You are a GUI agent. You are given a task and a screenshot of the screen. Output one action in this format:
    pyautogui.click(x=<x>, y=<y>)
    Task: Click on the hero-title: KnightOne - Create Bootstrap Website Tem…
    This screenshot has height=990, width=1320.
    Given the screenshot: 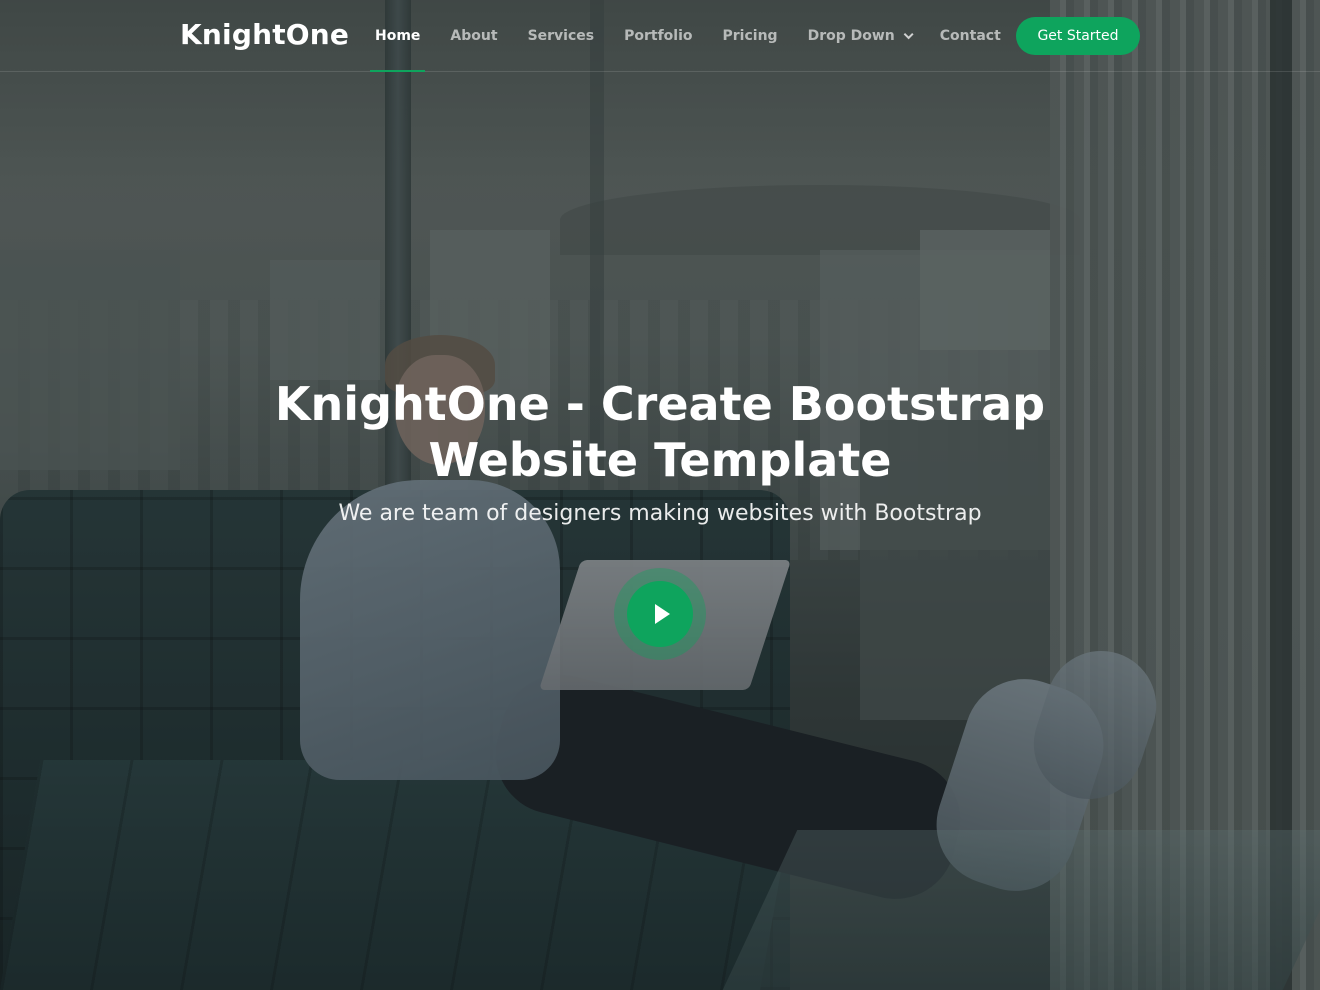 What is the action you would take?
    pyautogui.click(x=660, y=432)
    